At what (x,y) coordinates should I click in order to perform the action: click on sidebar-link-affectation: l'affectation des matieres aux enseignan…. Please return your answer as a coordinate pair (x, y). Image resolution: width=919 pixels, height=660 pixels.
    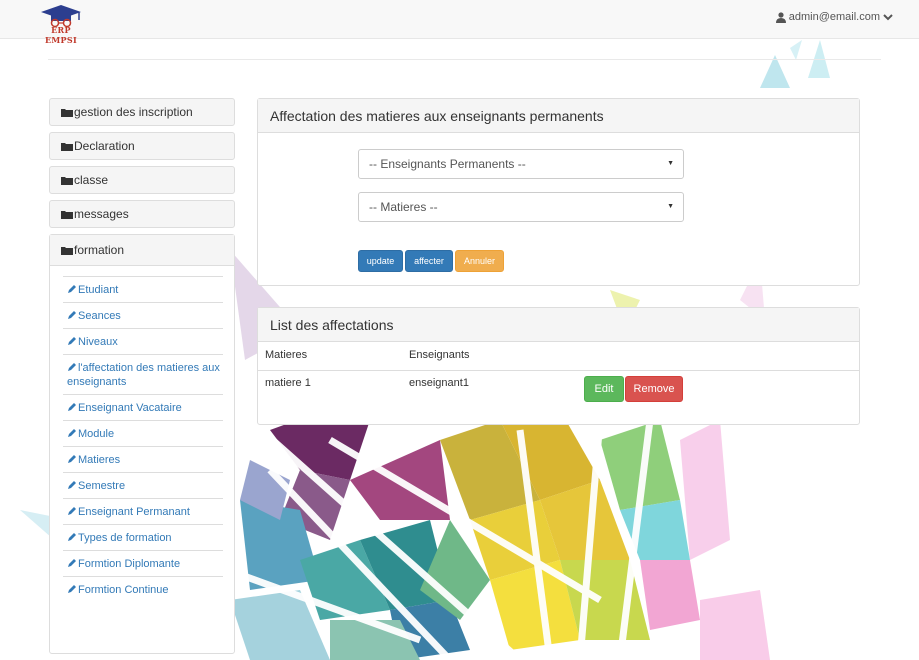
    Looking at the image, I should click on (143, 374).